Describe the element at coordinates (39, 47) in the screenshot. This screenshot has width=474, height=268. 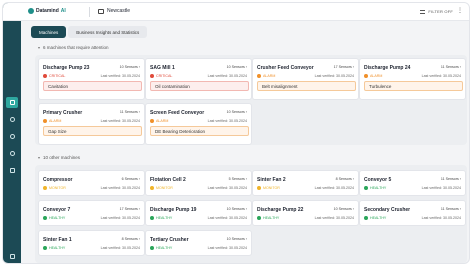
I see `chevron-down-icon: ▾` at that location.